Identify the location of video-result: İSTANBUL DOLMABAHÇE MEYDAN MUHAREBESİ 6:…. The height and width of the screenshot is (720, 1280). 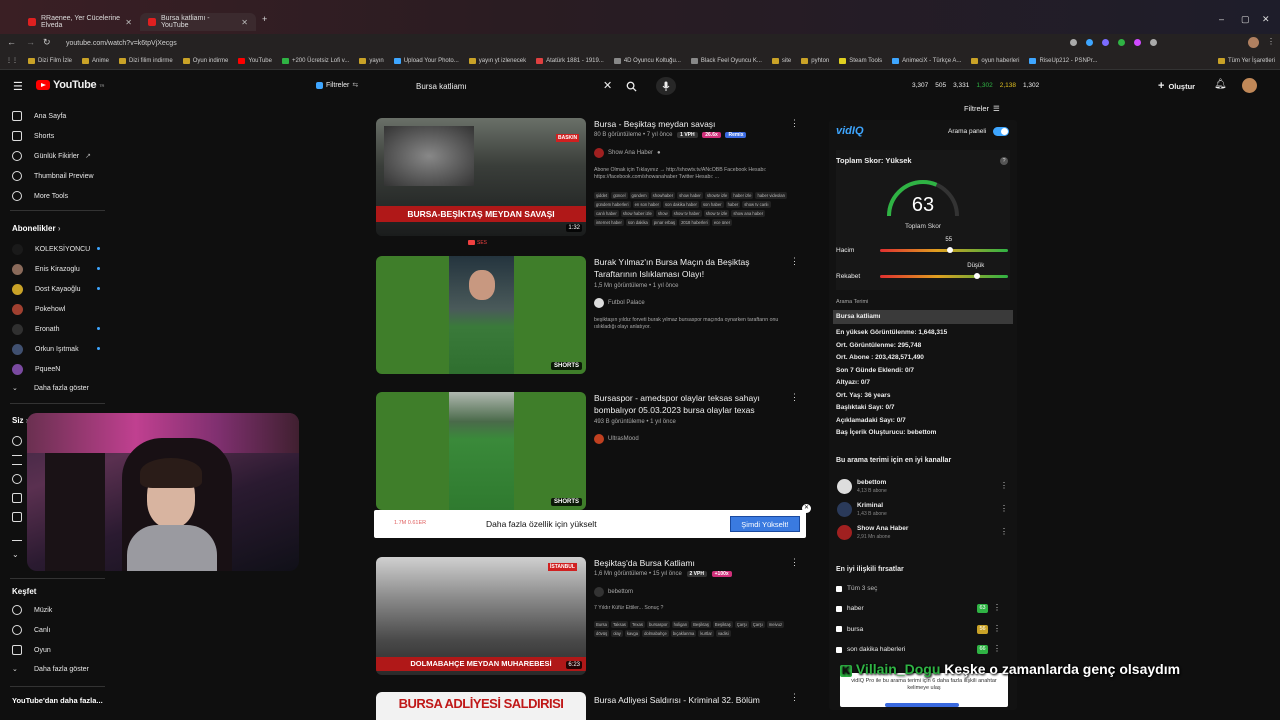
(591, 617).